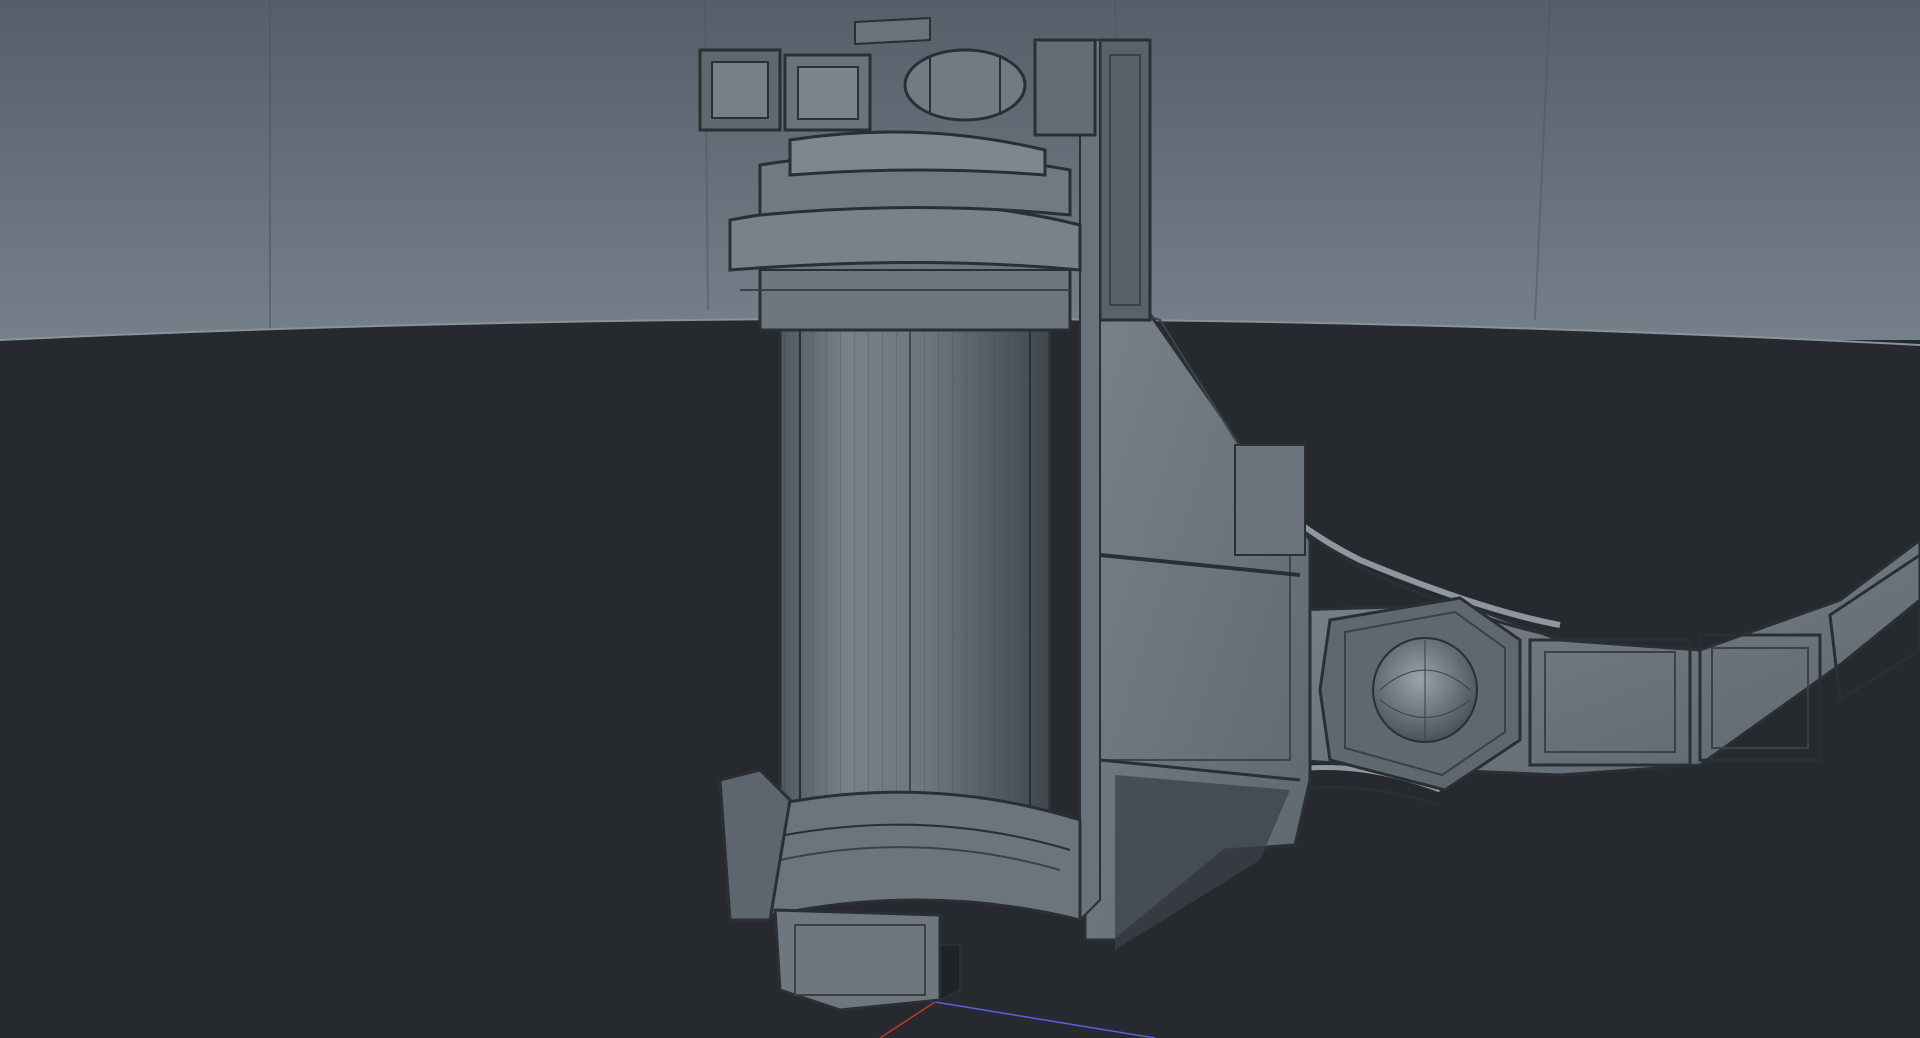  What do you see at coordinates (1420, 694) in the screenshot?
I see `strap-pivot-joint` at bounding box center [1420, 694].